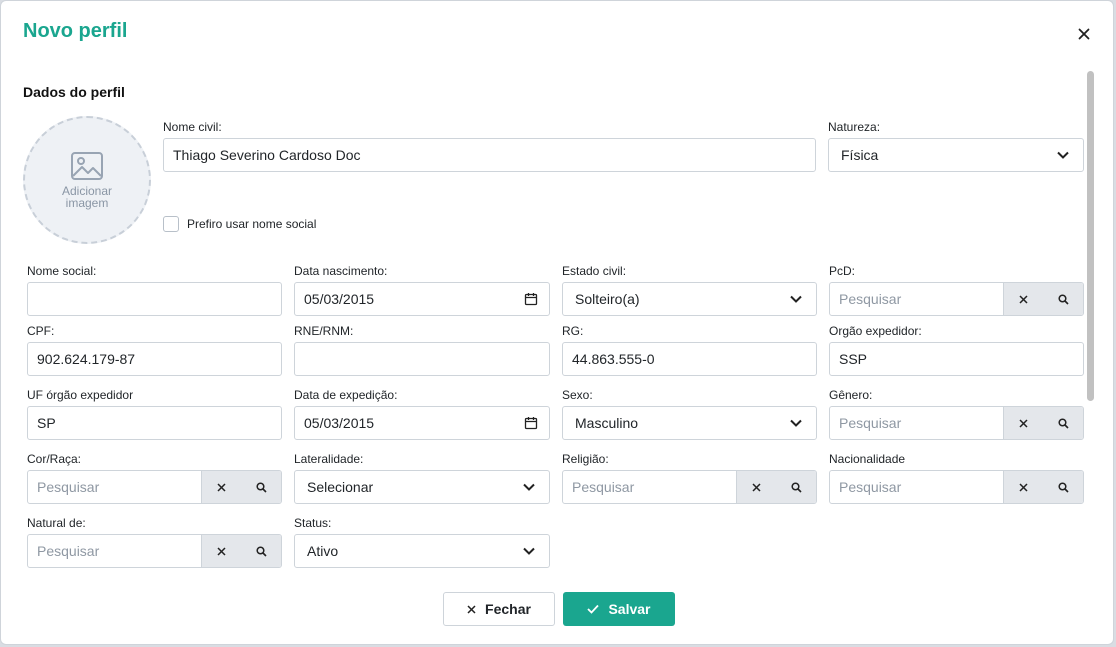 This screenshot has height=647, width=1116. What do you see at coordinates (422, 423) in the screenshot?
I see `data-expedicao-input: 05/03/2015` at bounding box center [422, 423].